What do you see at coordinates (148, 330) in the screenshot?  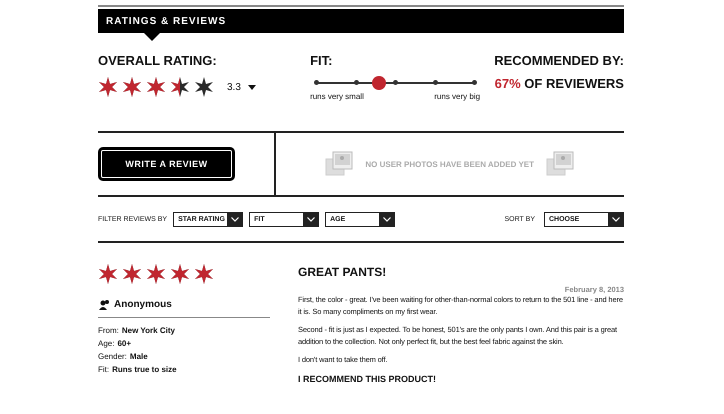 I see `detail-value: New York City` at bounding box center [148, 330].